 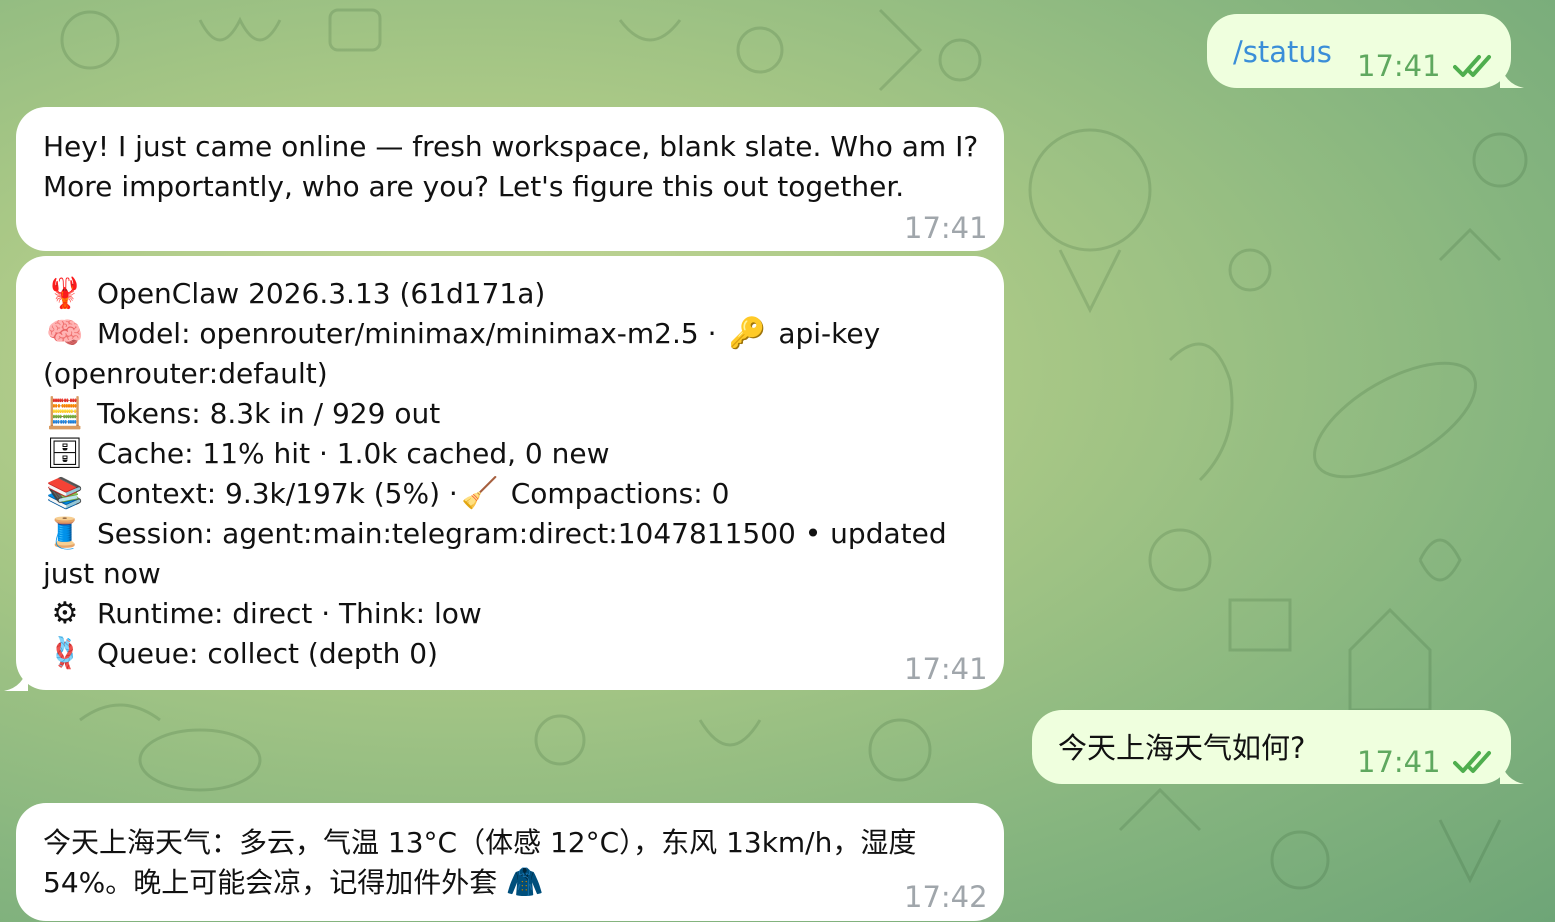 What do you see at coordinates (65, 533) in the screenshot?
I see `thread-spool-icon: 🧵` at bounding box center [65, 533].